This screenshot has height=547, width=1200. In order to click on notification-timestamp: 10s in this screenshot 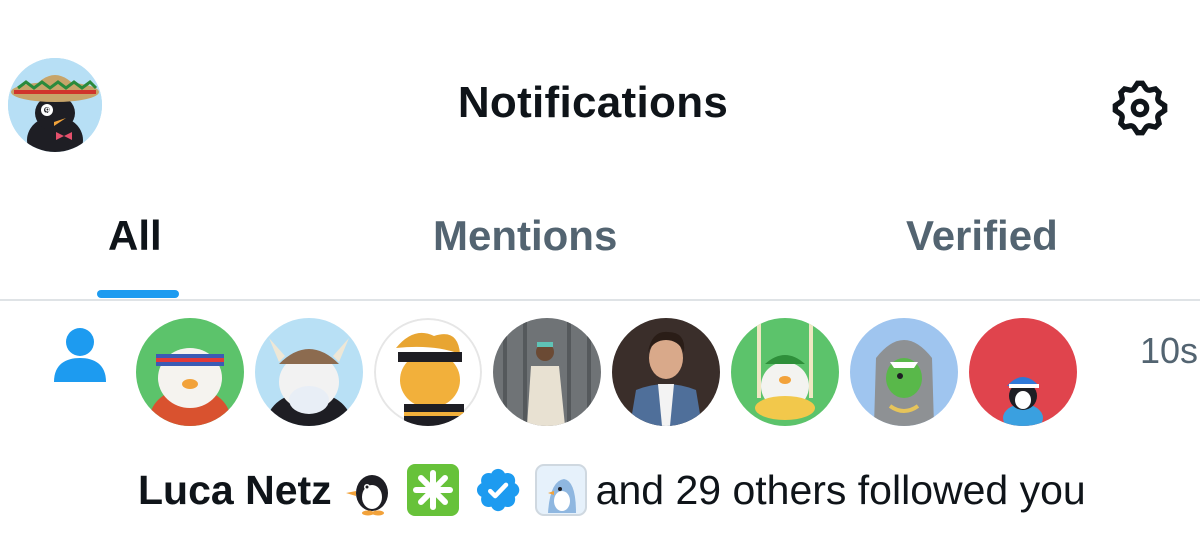, I will do `click(1169, 350)`.